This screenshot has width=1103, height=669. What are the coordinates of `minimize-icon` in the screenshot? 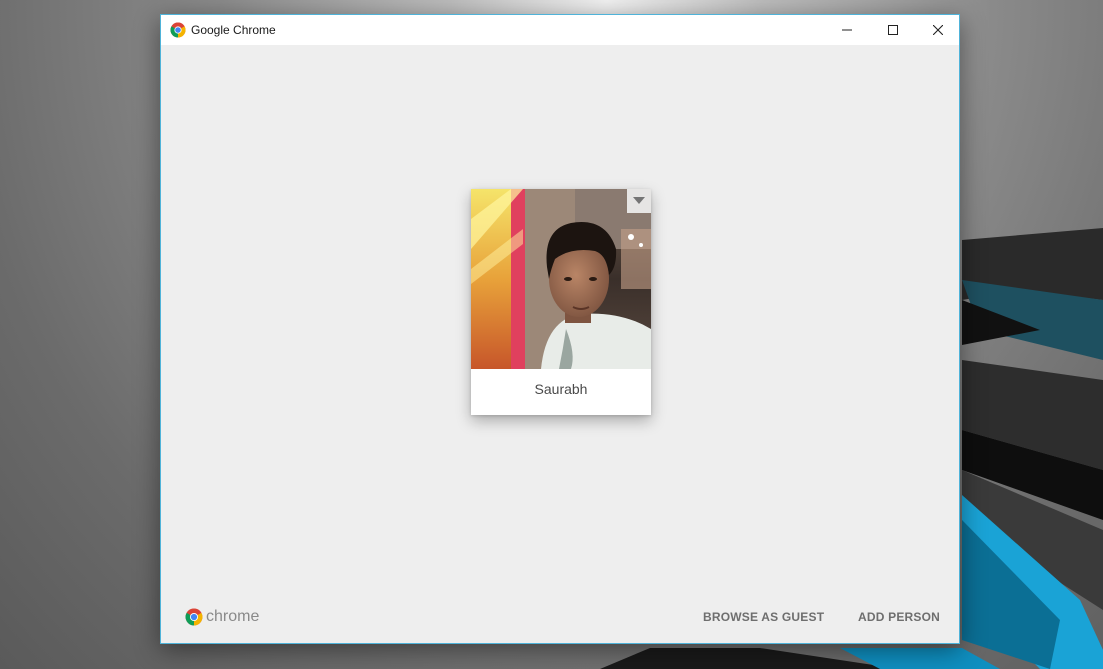 It's located at (847, 30).